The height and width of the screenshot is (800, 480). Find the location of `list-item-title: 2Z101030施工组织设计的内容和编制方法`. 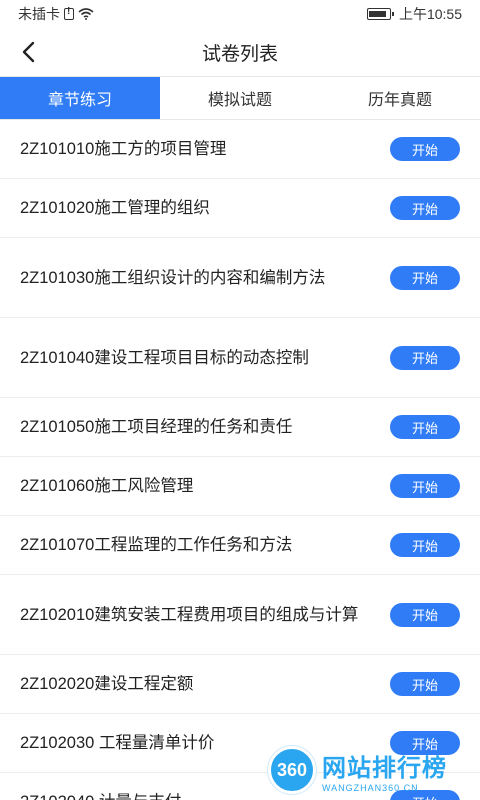

list-item-title: 2Z101030施工组织设计的内容和编制方法 is located at coordinates (173, 277).